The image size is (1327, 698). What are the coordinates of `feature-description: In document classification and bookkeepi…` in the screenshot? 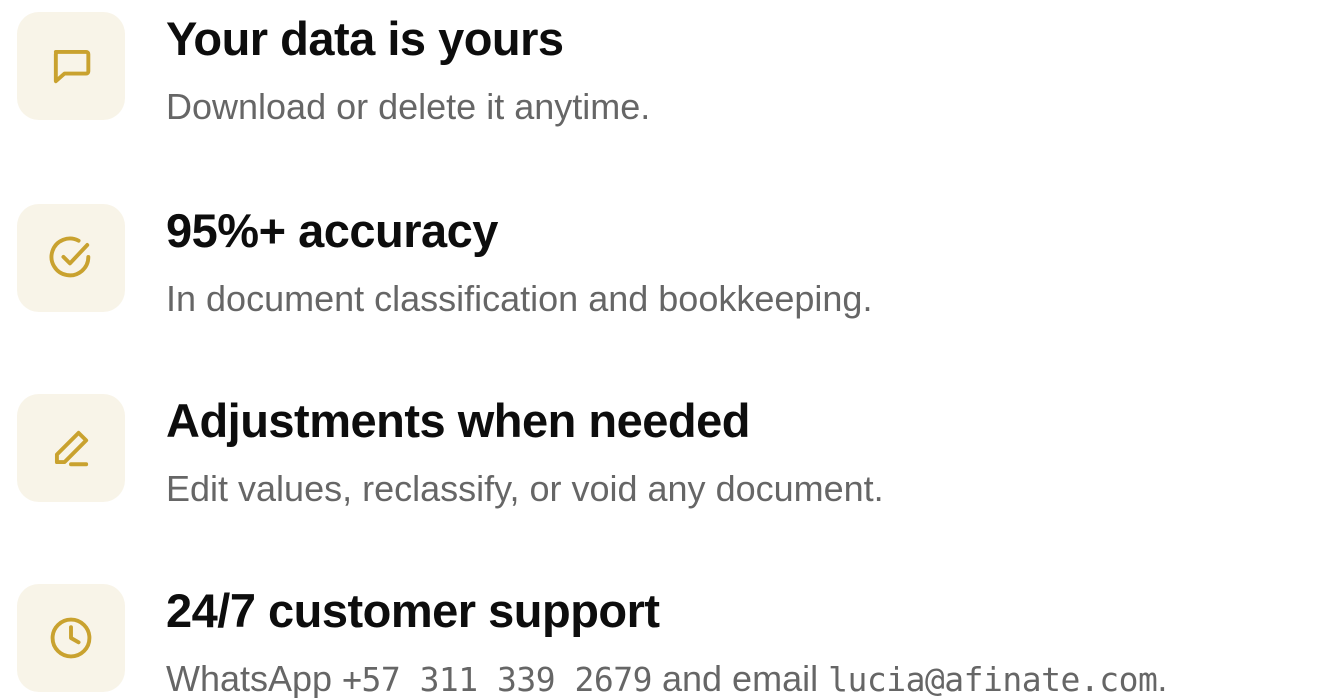 It's located at (519, 298).